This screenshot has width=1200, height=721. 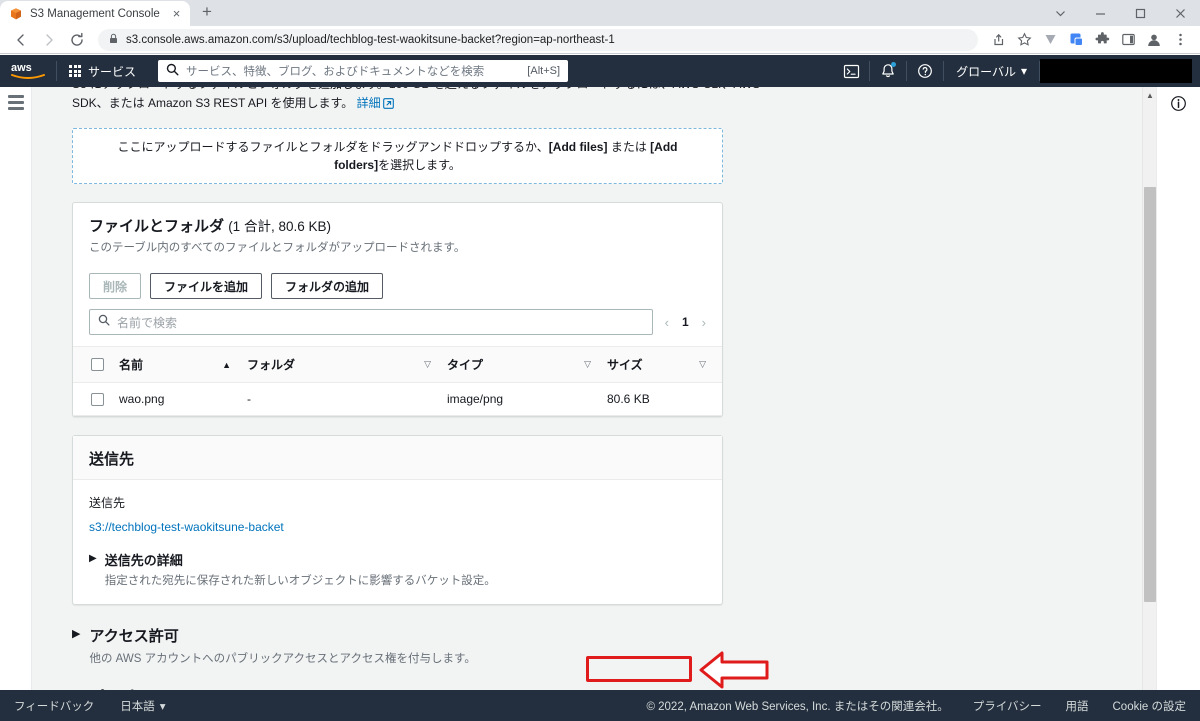 What do you see at coordinates (226, 364) in the screenshot?
I see `sort-asc-icon: ▲` at bounding box center [226, 364].